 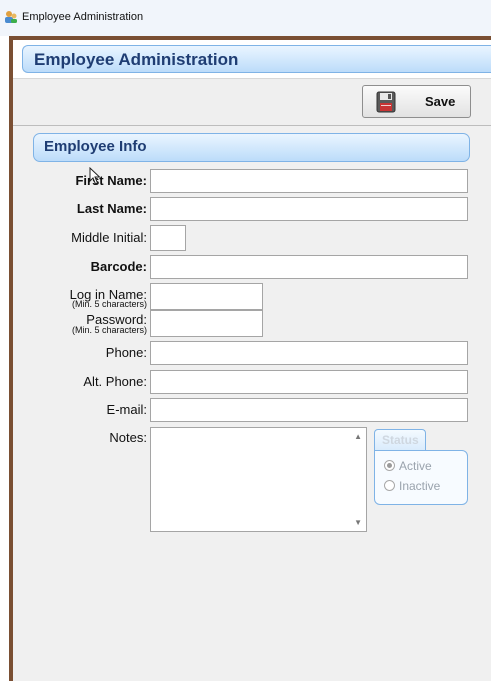 I want to click on section-title: Employee Info, so click(x=95, y=146).